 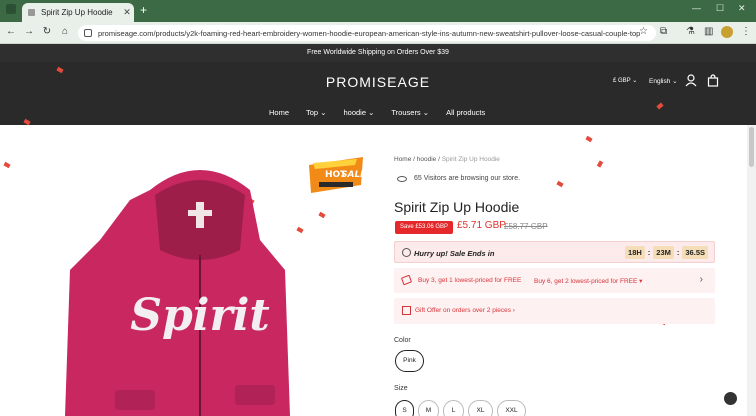 What do you see at coordinates (11, 9) in the screenshot?
I see `tab-search-icon` at bounding box center [11, 9].